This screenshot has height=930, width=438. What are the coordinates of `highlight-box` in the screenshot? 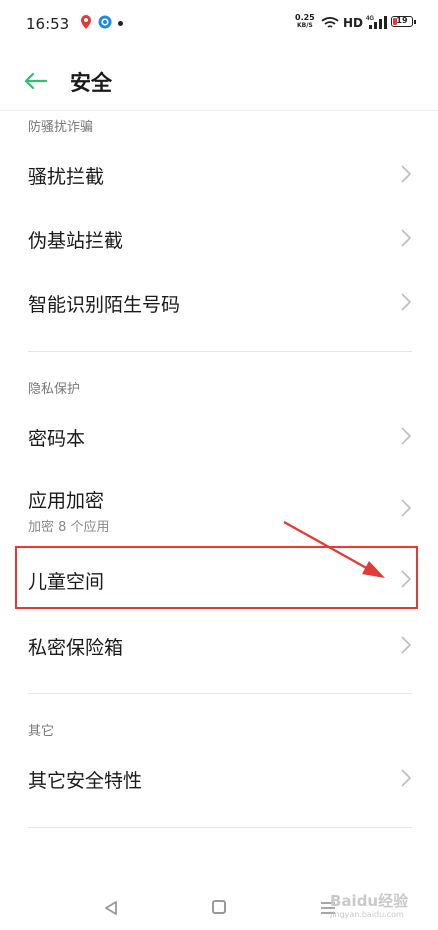 It's located at (216, 577).